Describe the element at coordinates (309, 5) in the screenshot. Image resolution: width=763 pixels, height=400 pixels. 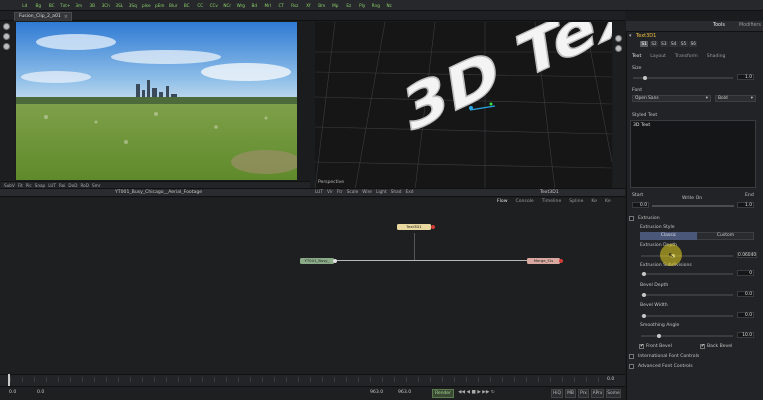
I see `toolbar-tool-button: Xf` at that location.